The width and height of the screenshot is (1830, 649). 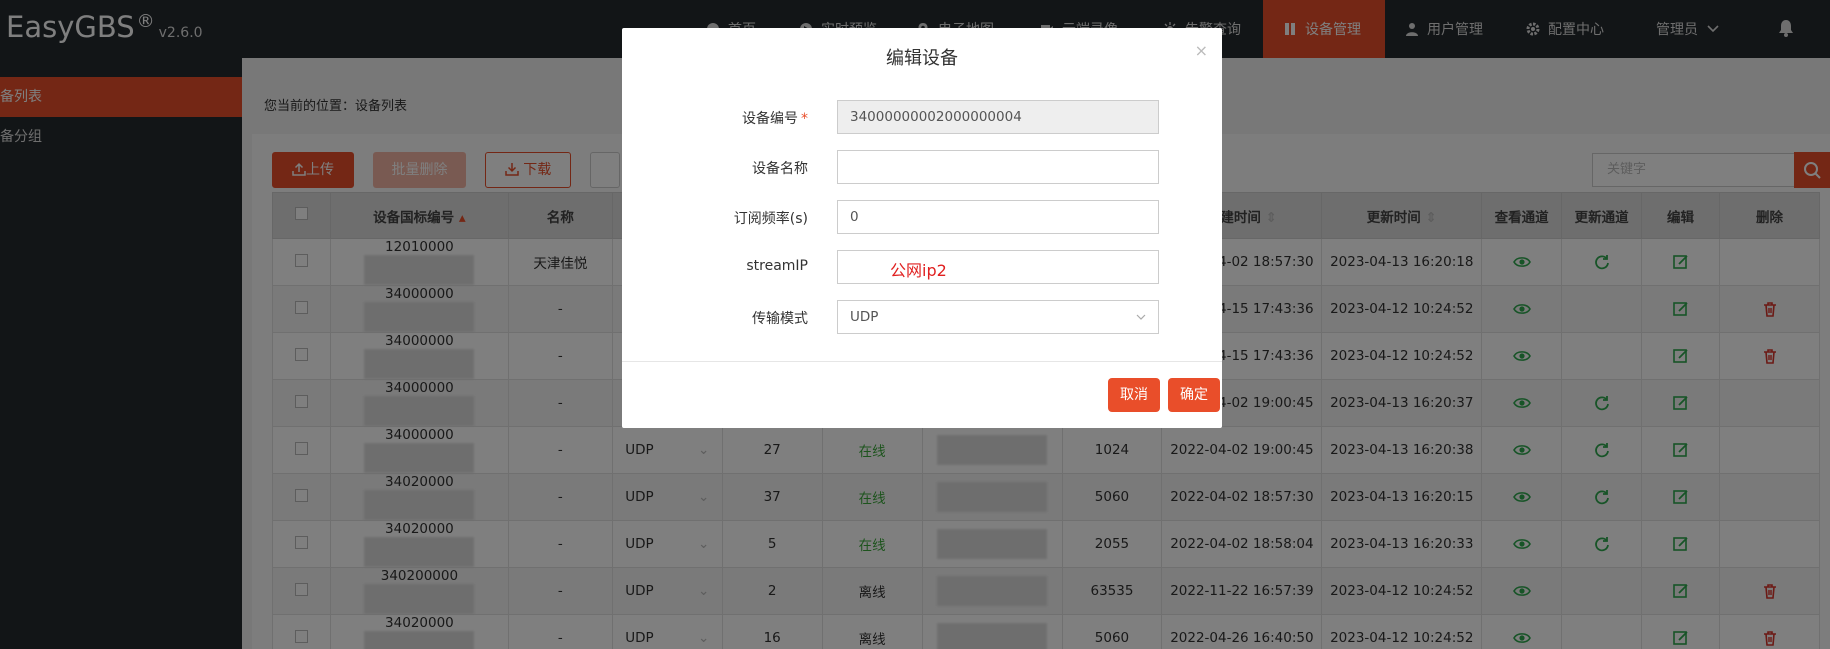 I want to click on device-id-field: 34000000002000000004, so click(x=998, y=117).